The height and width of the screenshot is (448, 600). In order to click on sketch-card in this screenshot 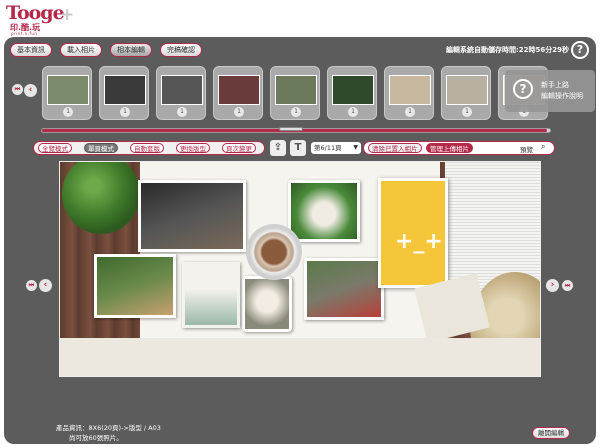, I will do `click(211, 295)`.